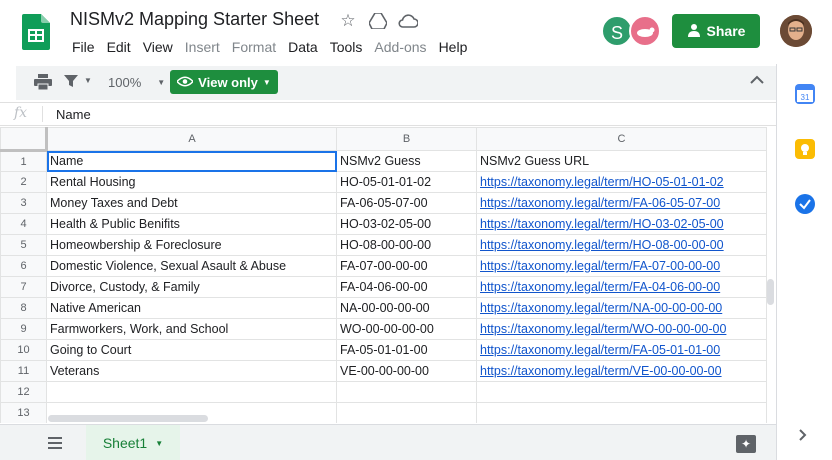 The image size is (832, 460). Describe the element at coordinates (158, 48) in the screenshot. I see `menu-view: View` at that location.